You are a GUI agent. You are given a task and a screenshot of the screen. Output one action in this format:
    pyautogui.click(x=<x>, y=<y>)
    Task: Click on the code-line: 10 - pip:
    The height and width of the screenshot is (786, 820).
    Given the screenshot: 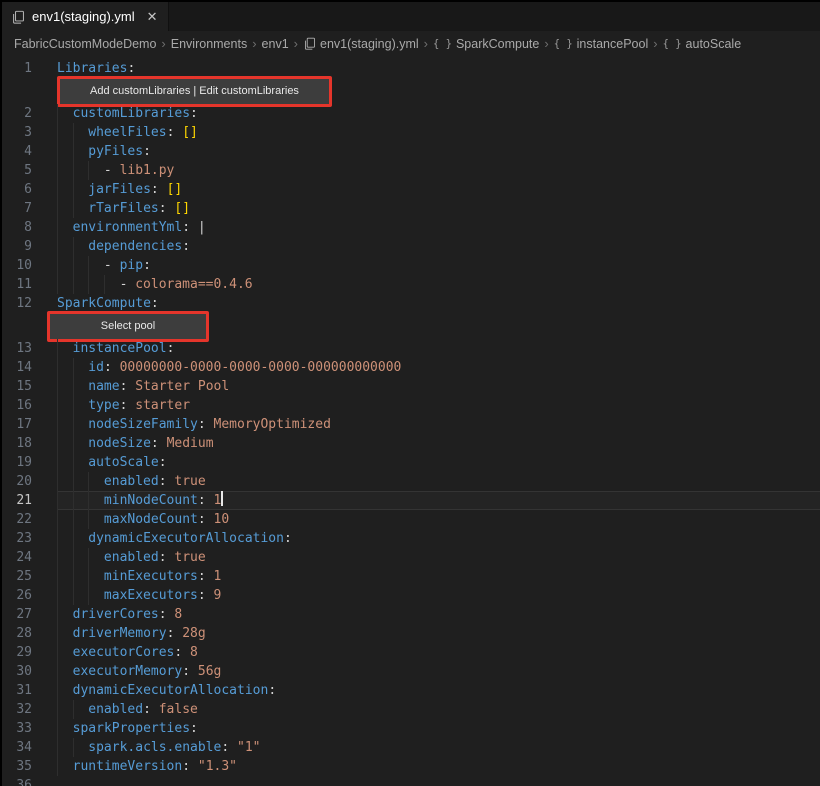 What is the action you would take?
    pyautogui.click(x=411, y=265)
    